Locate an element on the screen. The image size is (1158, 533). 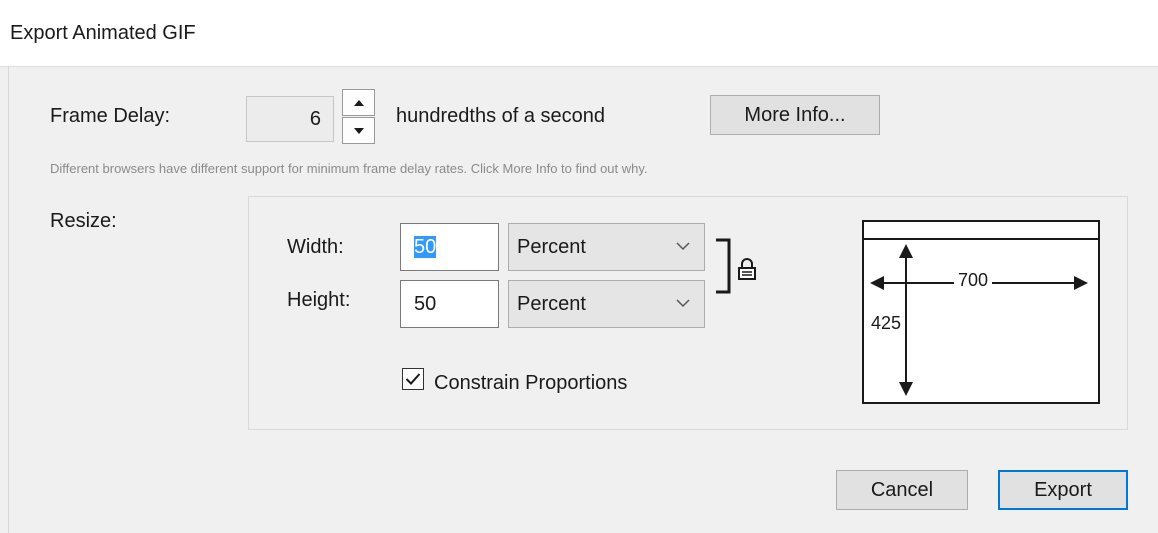
width-label: Width: is located at coordinates (315, 247).